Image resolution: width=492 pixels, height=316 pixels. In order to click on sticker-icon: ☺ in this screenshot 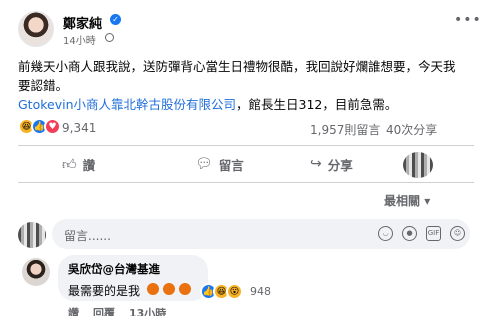, I will do `click(457, 233)`.